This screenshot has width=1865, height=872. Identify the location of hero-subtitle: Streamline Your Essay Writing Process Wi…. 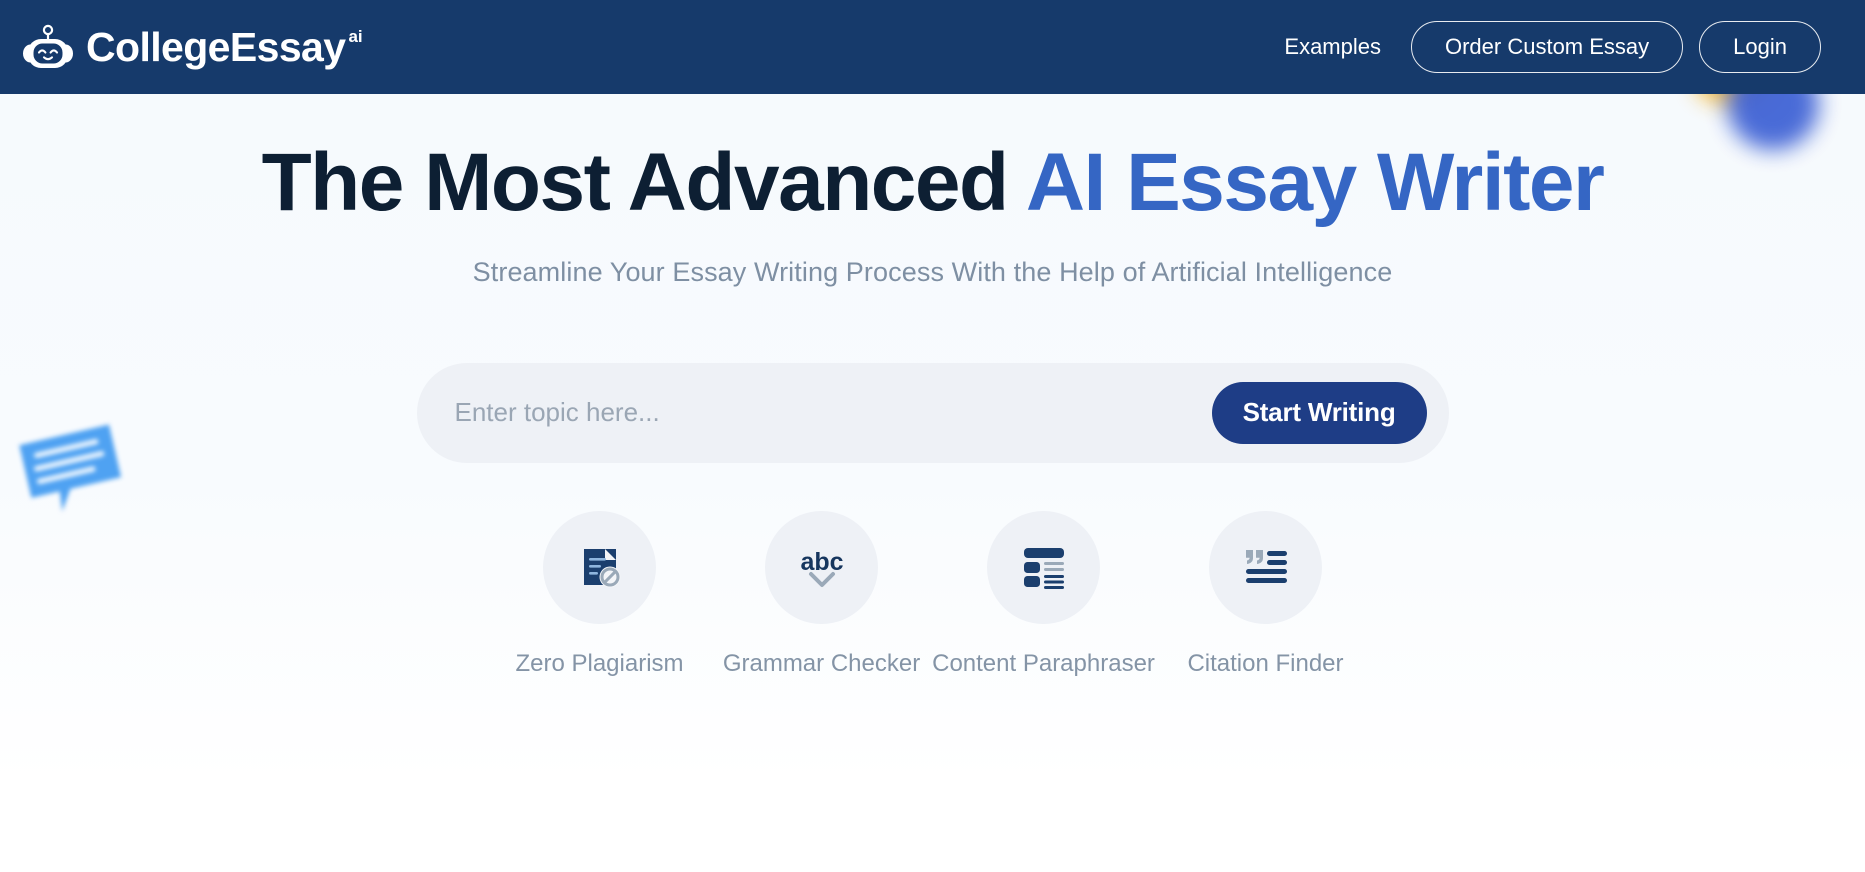
(932, 271).